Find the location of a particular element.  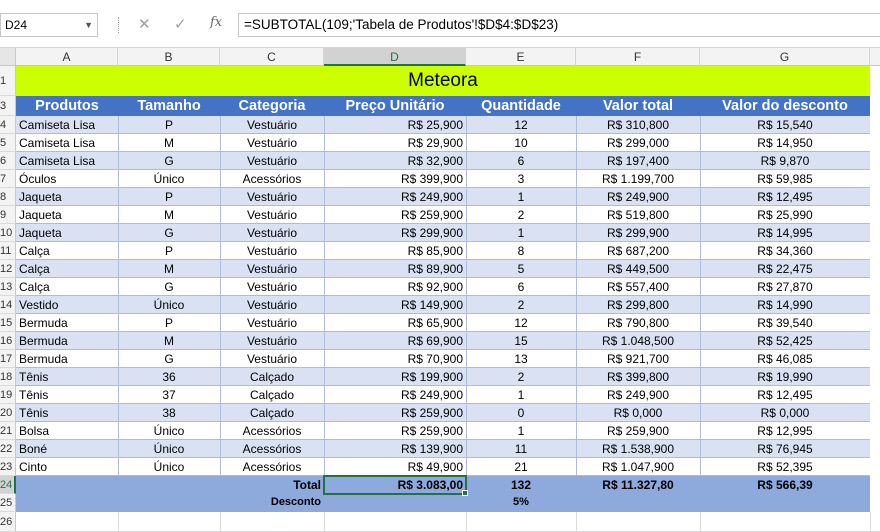

total-valor-desconto: R$ 566,39 is located at coordinates (785, 485).